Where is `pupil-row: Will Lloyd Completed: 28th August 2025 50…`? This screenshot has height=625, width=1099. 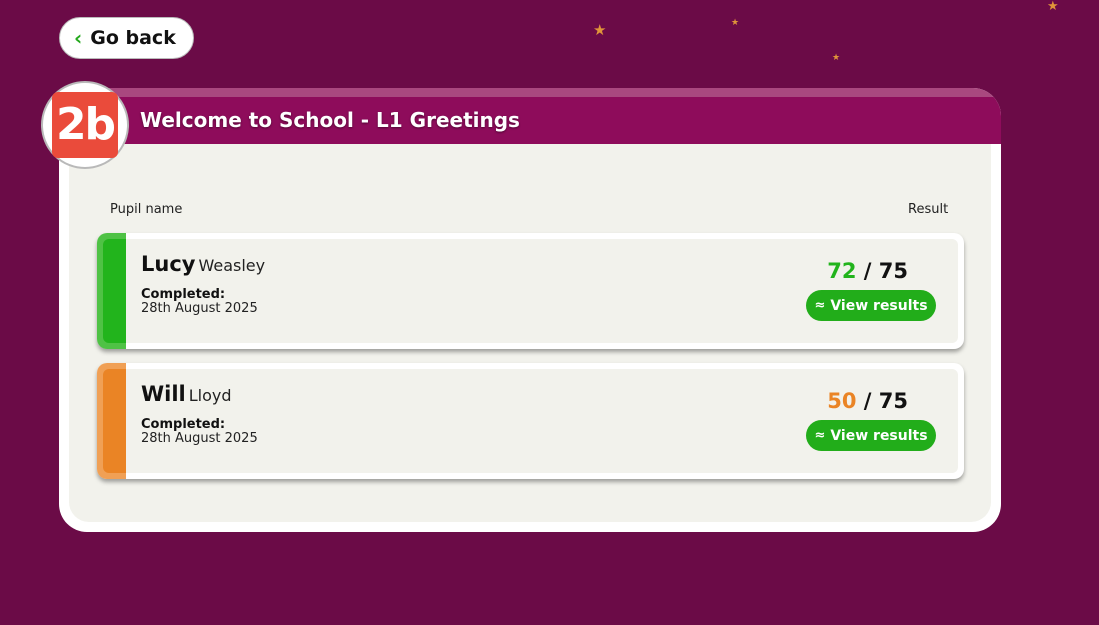 pupil-row: Will Lloyd Completed: 28th August 2025 50… is located at coordinates (530, 421).